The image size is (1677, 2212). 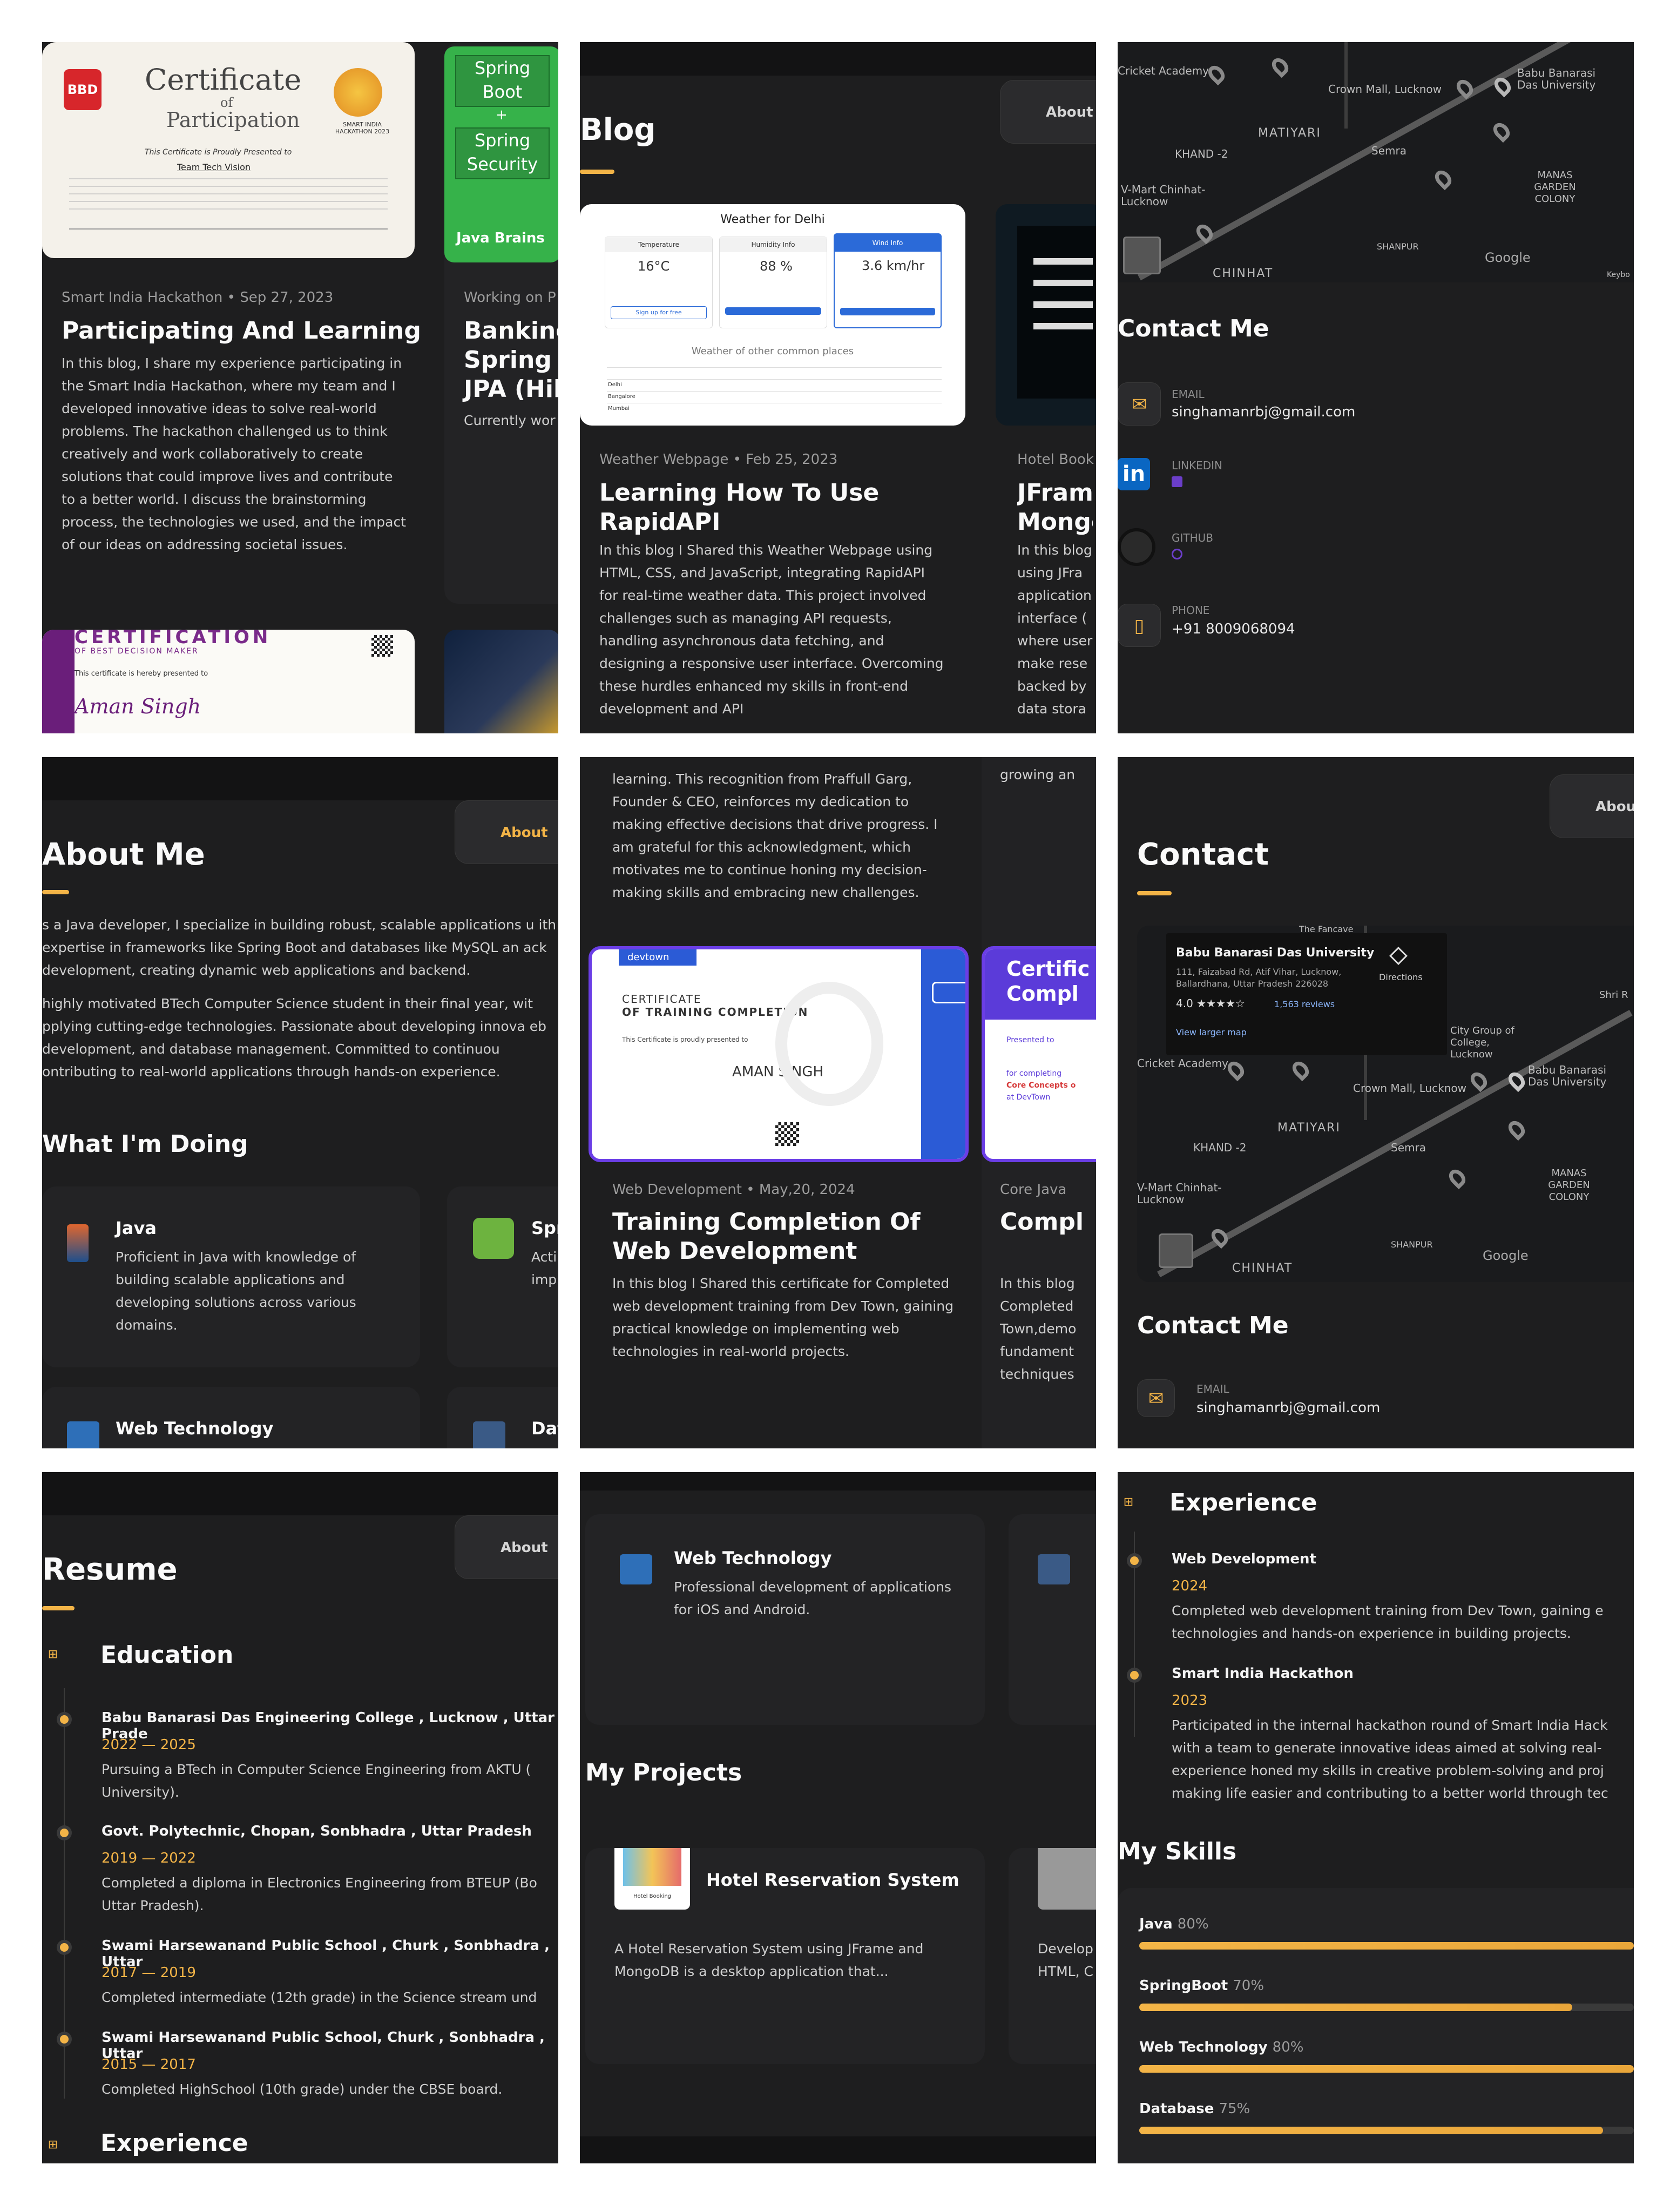 I want to click on map-label: CHINHAT, so click(x=1243, y=273).